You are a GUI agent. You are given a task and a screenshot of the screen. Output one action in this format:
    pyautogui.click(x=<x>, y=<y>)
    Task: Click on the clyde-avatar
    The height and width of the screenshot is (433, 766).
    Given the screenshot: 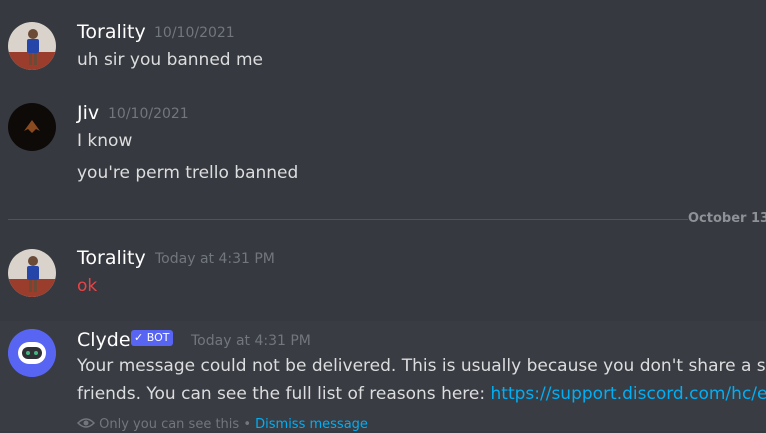 What is the action you would take?
    pyautogui.click(x=32, y=353)
    